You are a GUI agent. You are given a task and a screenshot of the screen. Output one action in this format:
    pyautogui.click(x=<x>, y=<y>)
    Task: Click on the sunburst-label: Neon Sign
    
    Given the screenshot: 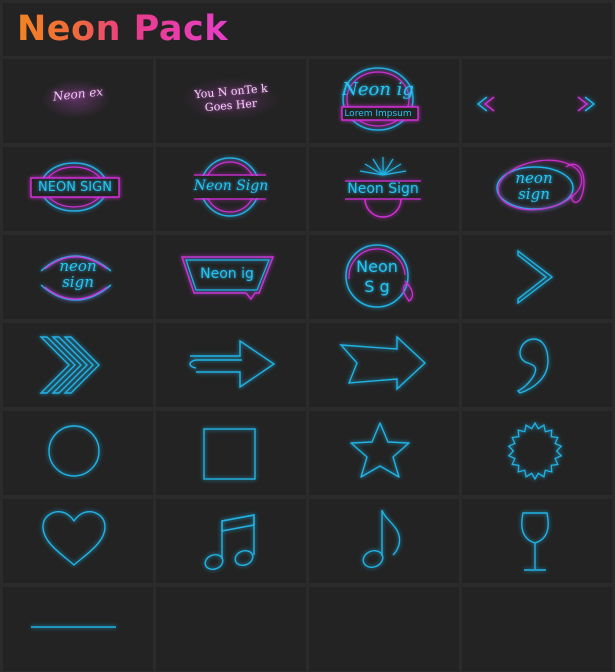 What is the action you would take?
    pyautogui.click(x=383, y=189)
    